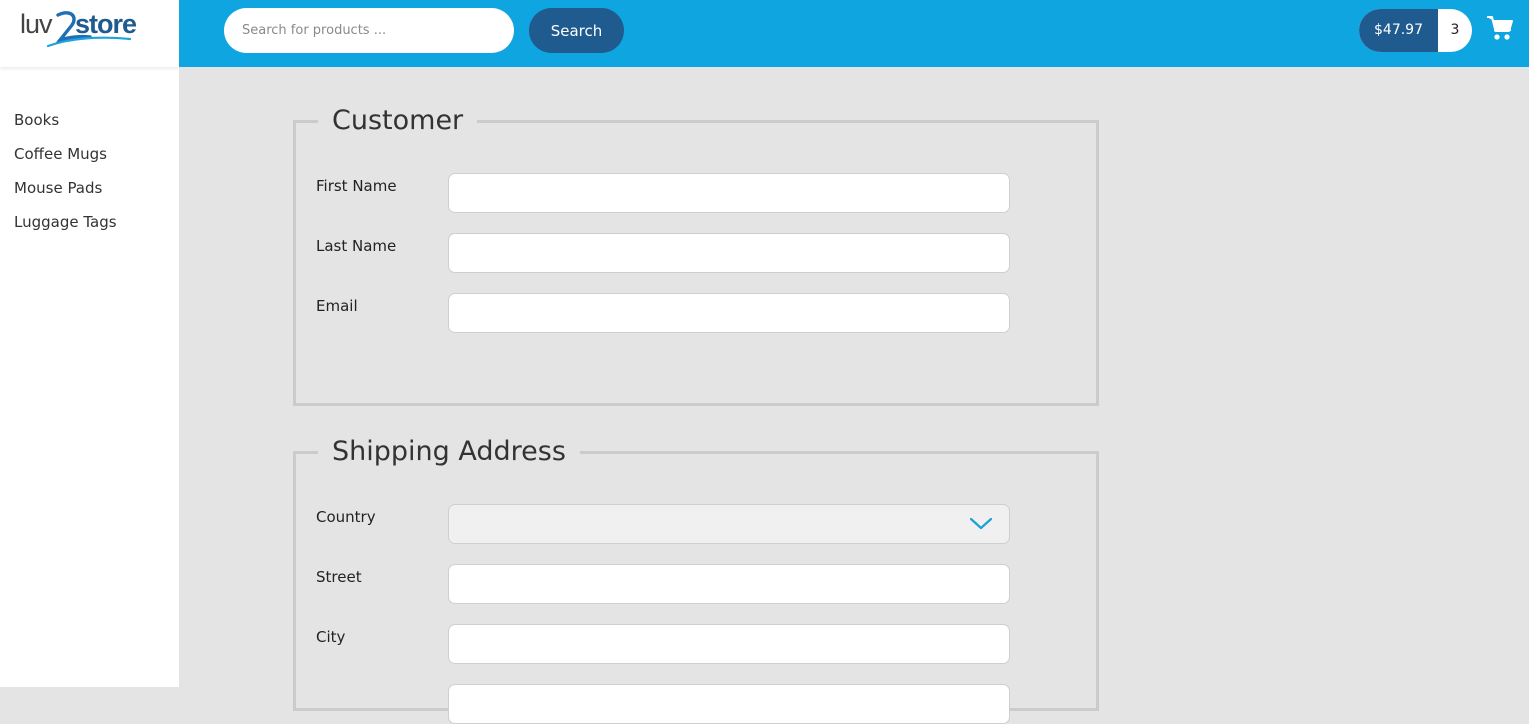 The height and width of the screenshot is (724, 1529). I want to click on country-select, so click(729, 524).